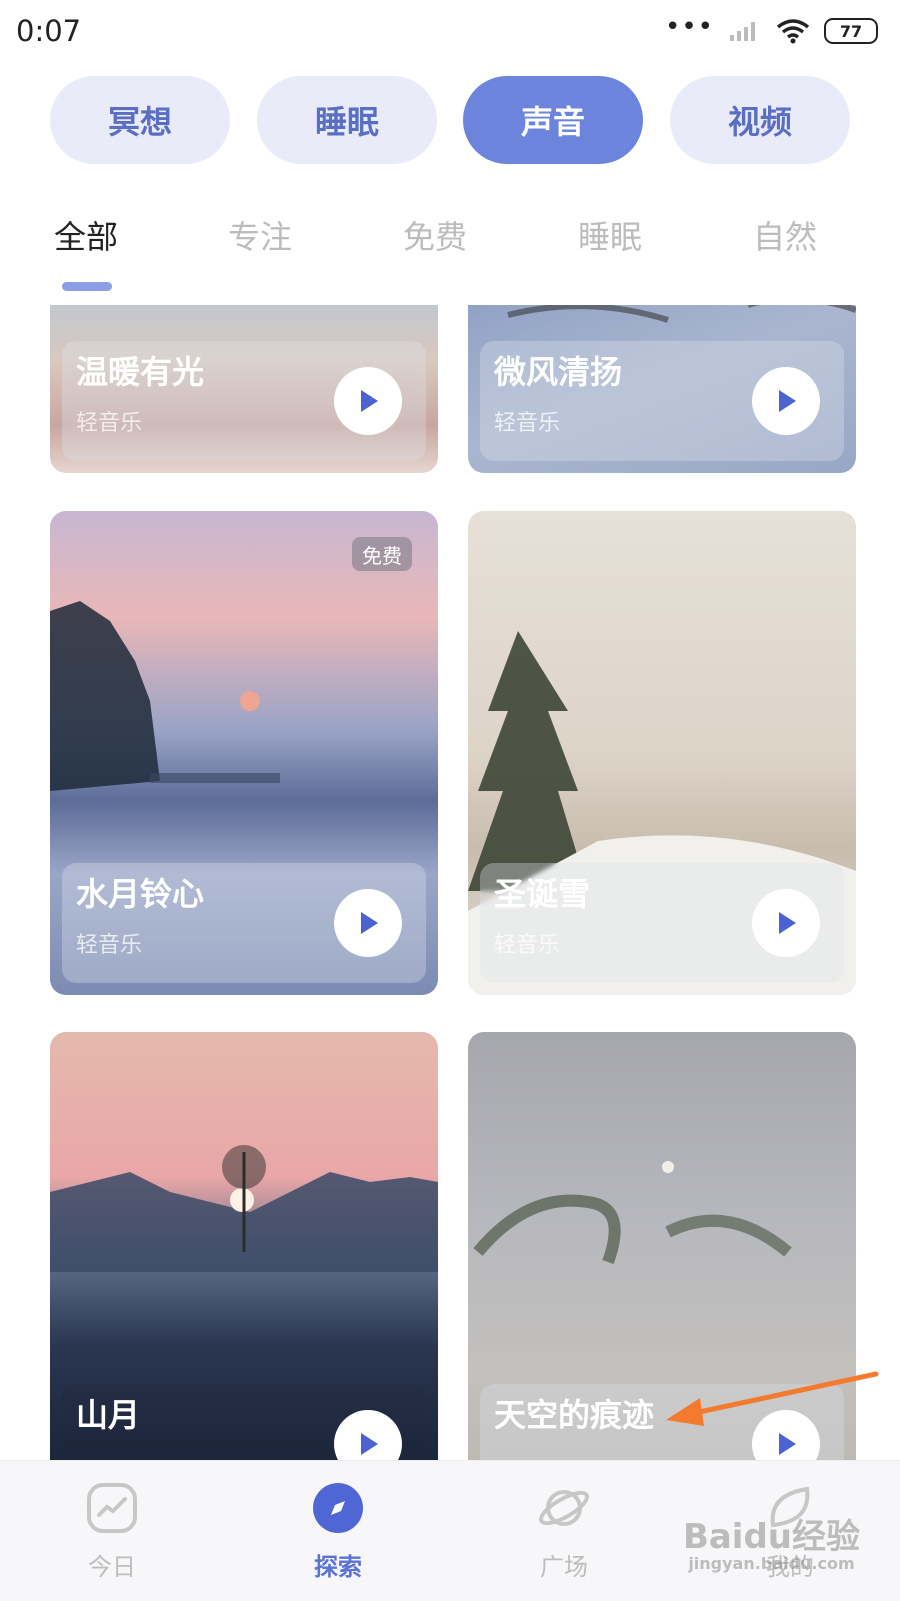 The image size is (900, 1601). I want to click on filter-tabs: 全部 专注 免费 睡眠 自然, so click(450, 242).